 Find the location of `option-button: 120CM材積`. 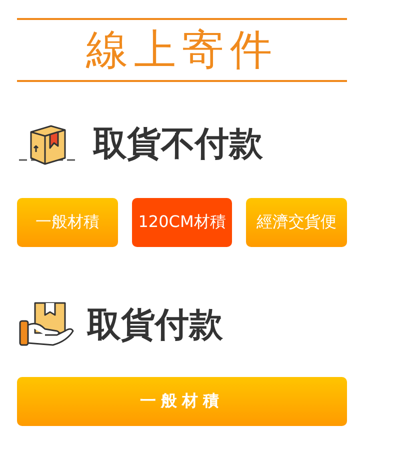

option-button: 120CM材積 is located at coordinates (182, 222).